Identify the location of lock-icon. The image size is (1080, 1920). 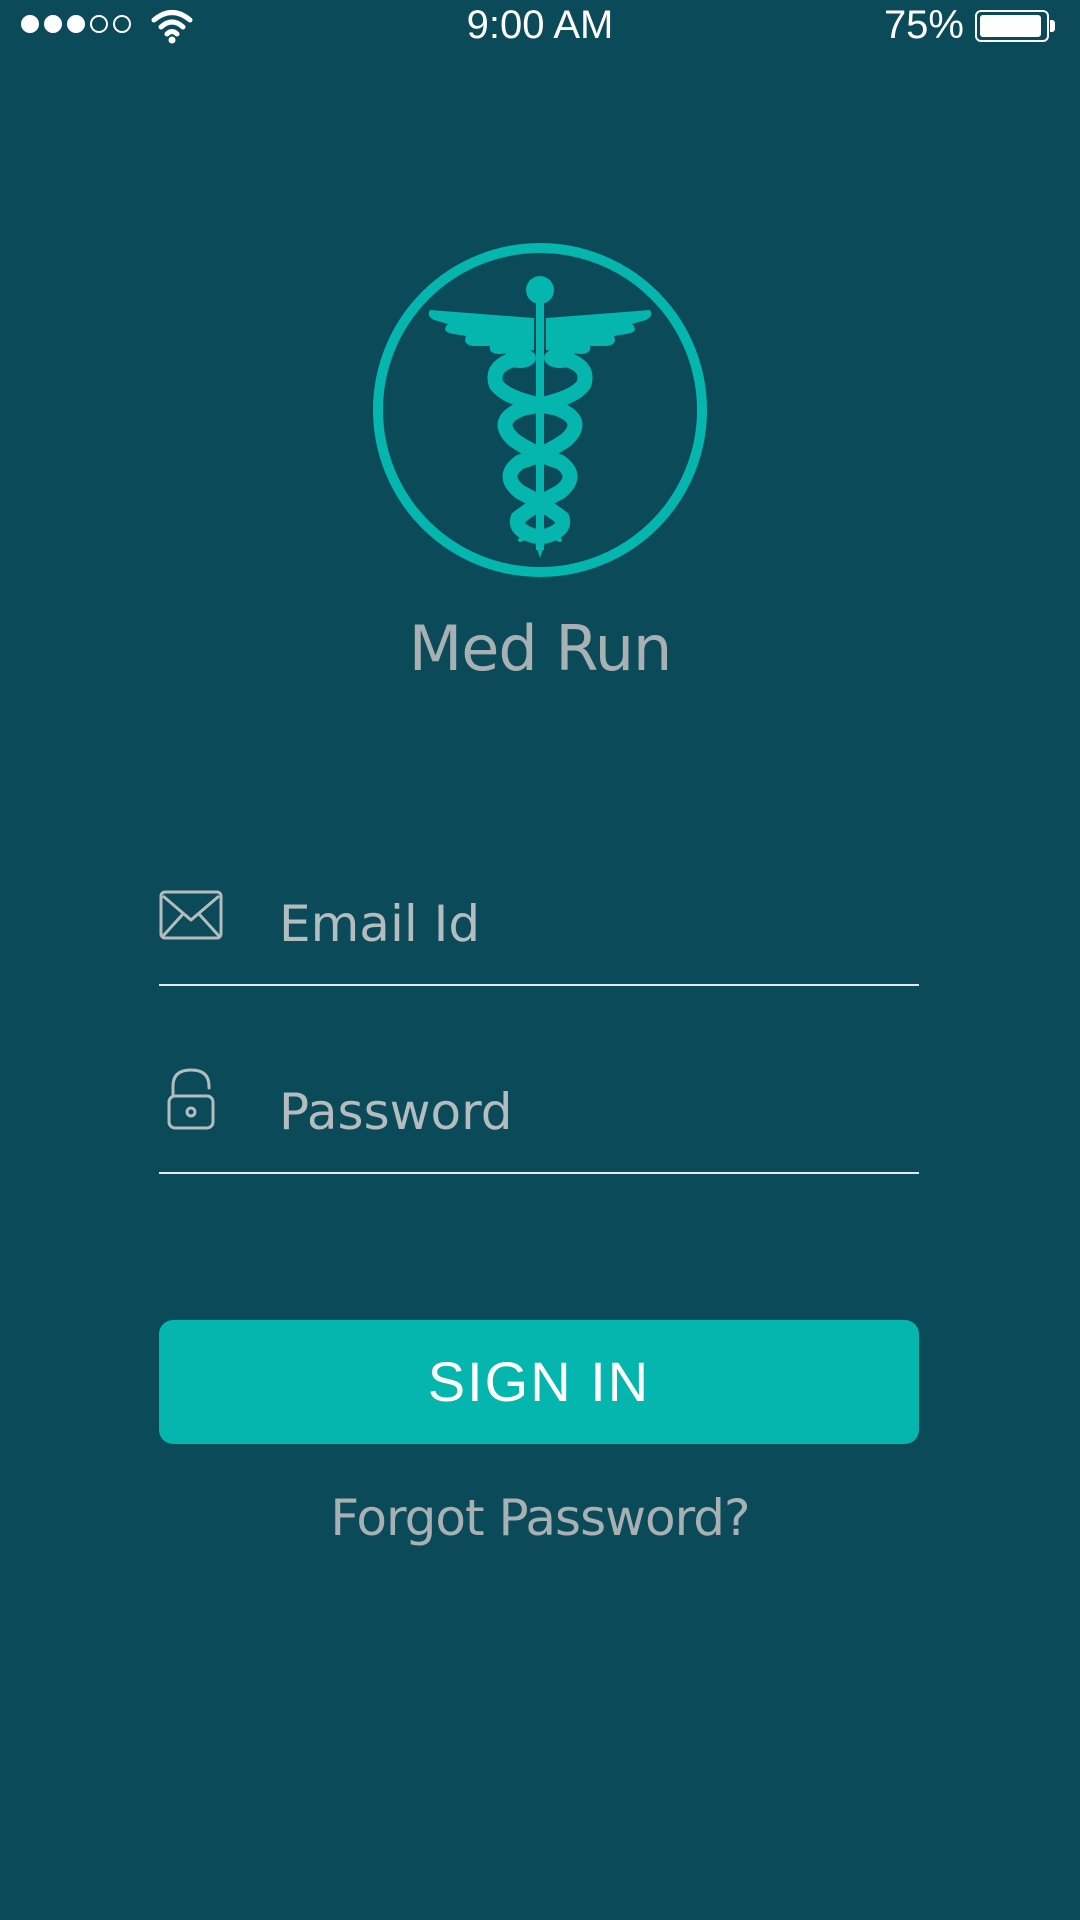
(191, 1099).